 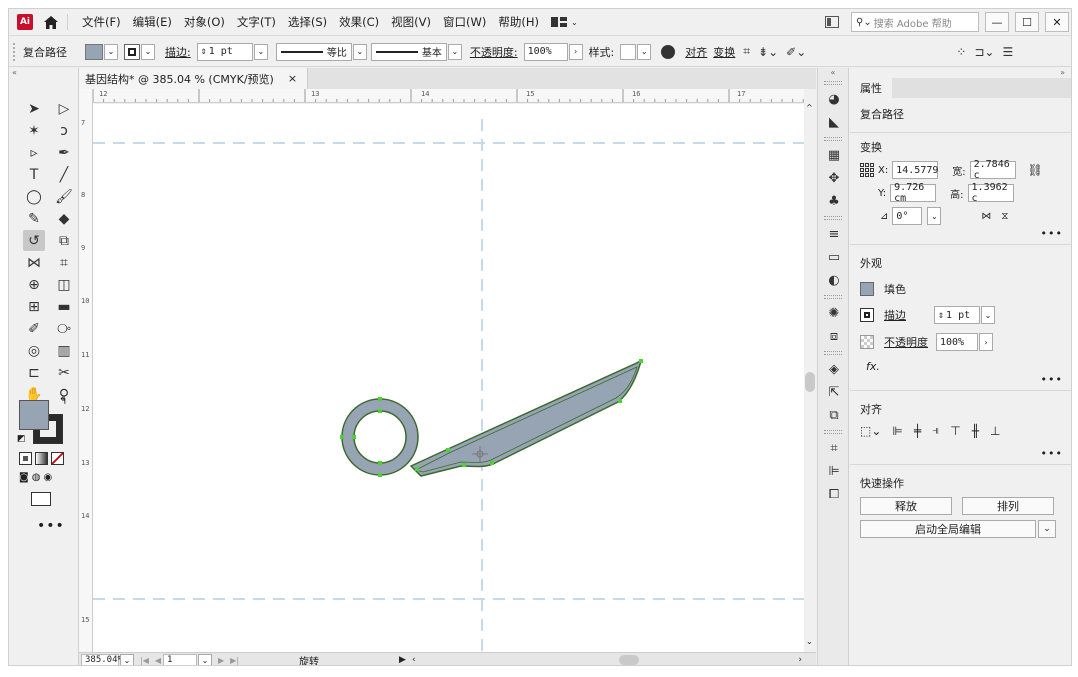 I want to click on menu-type: 文字(T), so click(x=256, y=22).